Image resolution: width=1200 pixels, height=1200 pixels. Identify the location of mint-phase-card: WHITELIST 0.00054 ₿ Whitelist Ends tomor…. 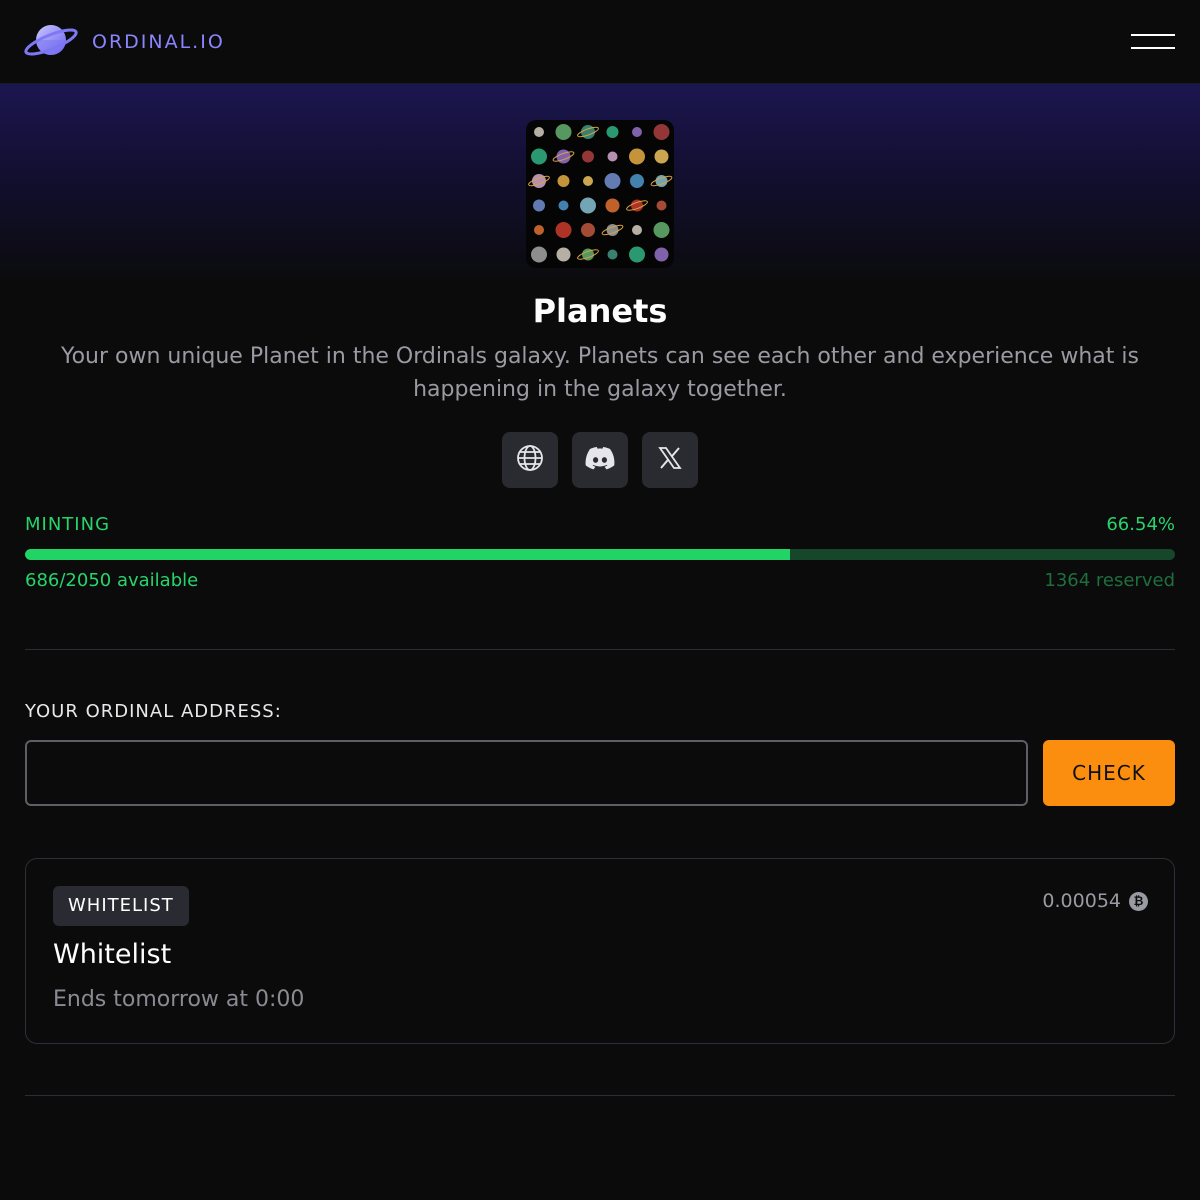
(600, 951).